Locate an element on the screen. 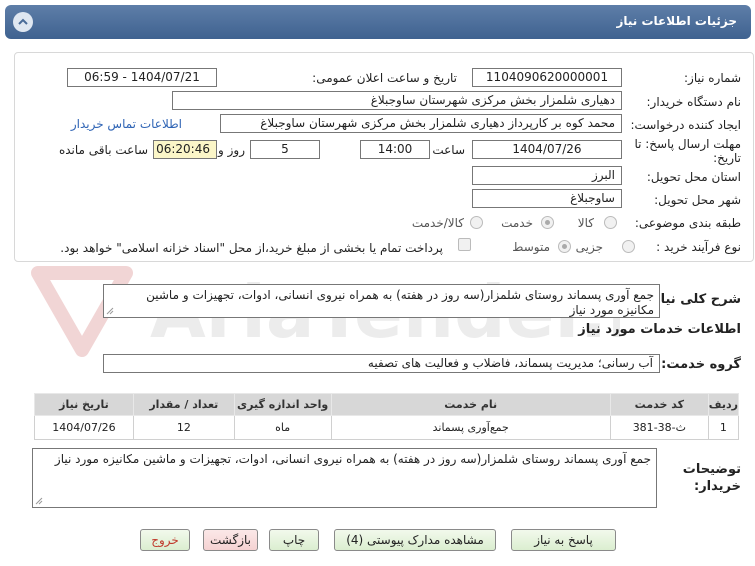 The image size is (755, 566). cell-unit: ماه is located at coordinates (282, 427).